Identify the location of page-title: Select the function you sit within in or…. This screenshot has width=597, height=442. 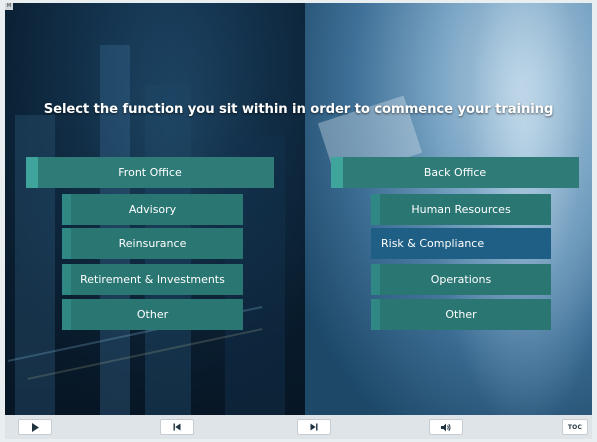
(298, 109).